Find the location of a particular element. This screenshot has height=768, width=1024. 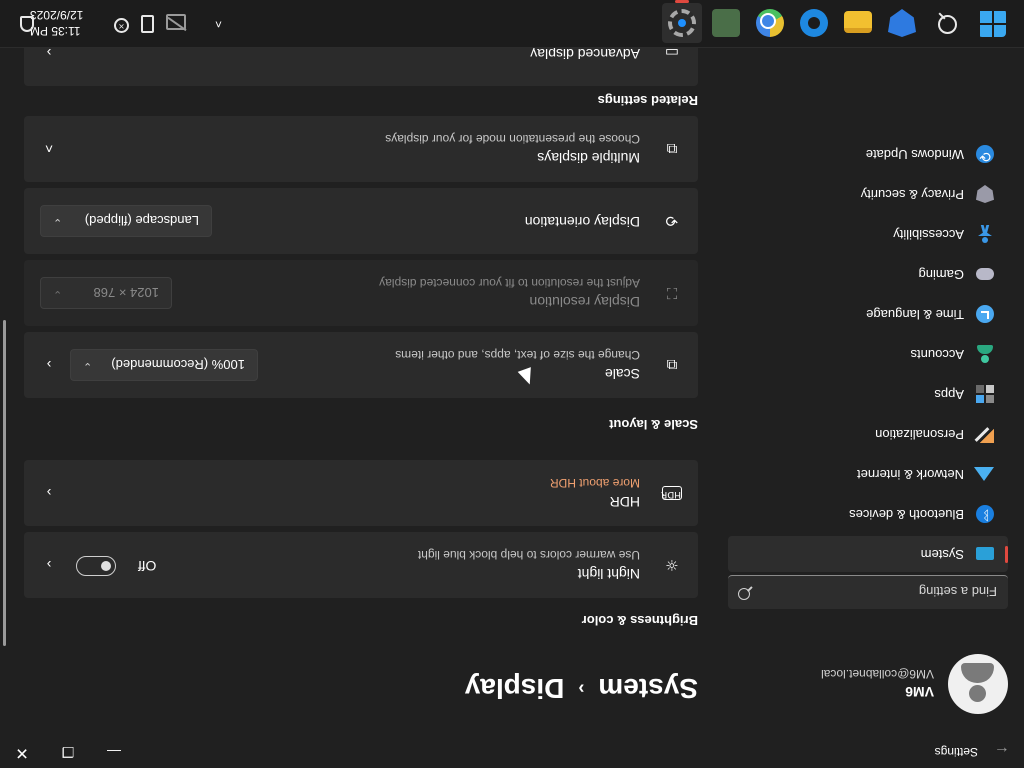

clock-date: 12/9/2023 is located at coordinates (57, 15).